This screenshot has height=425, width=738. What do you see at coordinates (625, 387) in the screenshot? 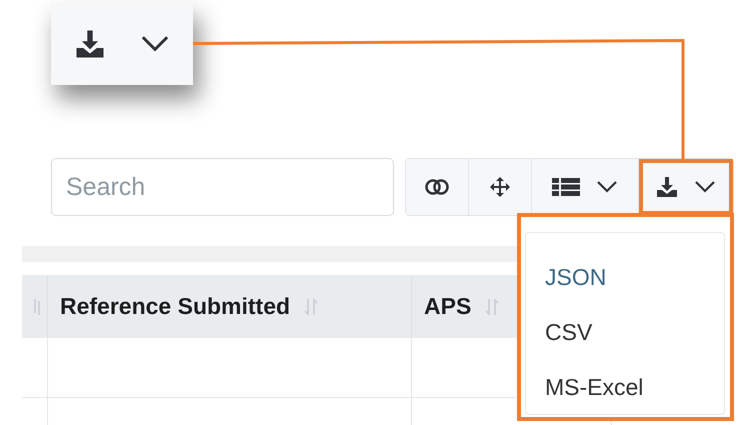
I see `menu-item: MS-Excel` at bounding box center [625, 387].